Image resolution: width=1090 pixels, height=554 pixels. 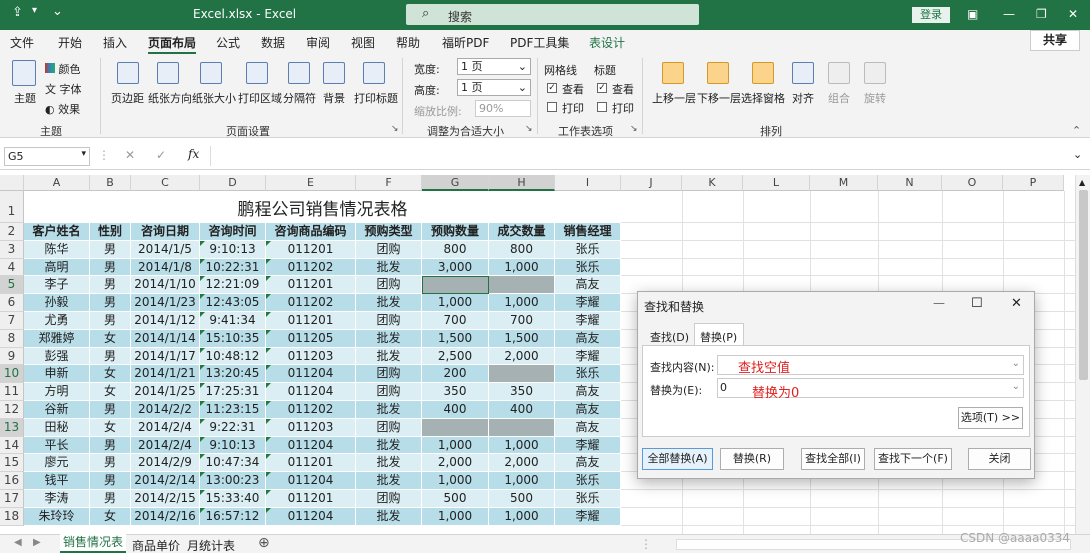 I want to click on background-icon, so click(x=334, y=73).